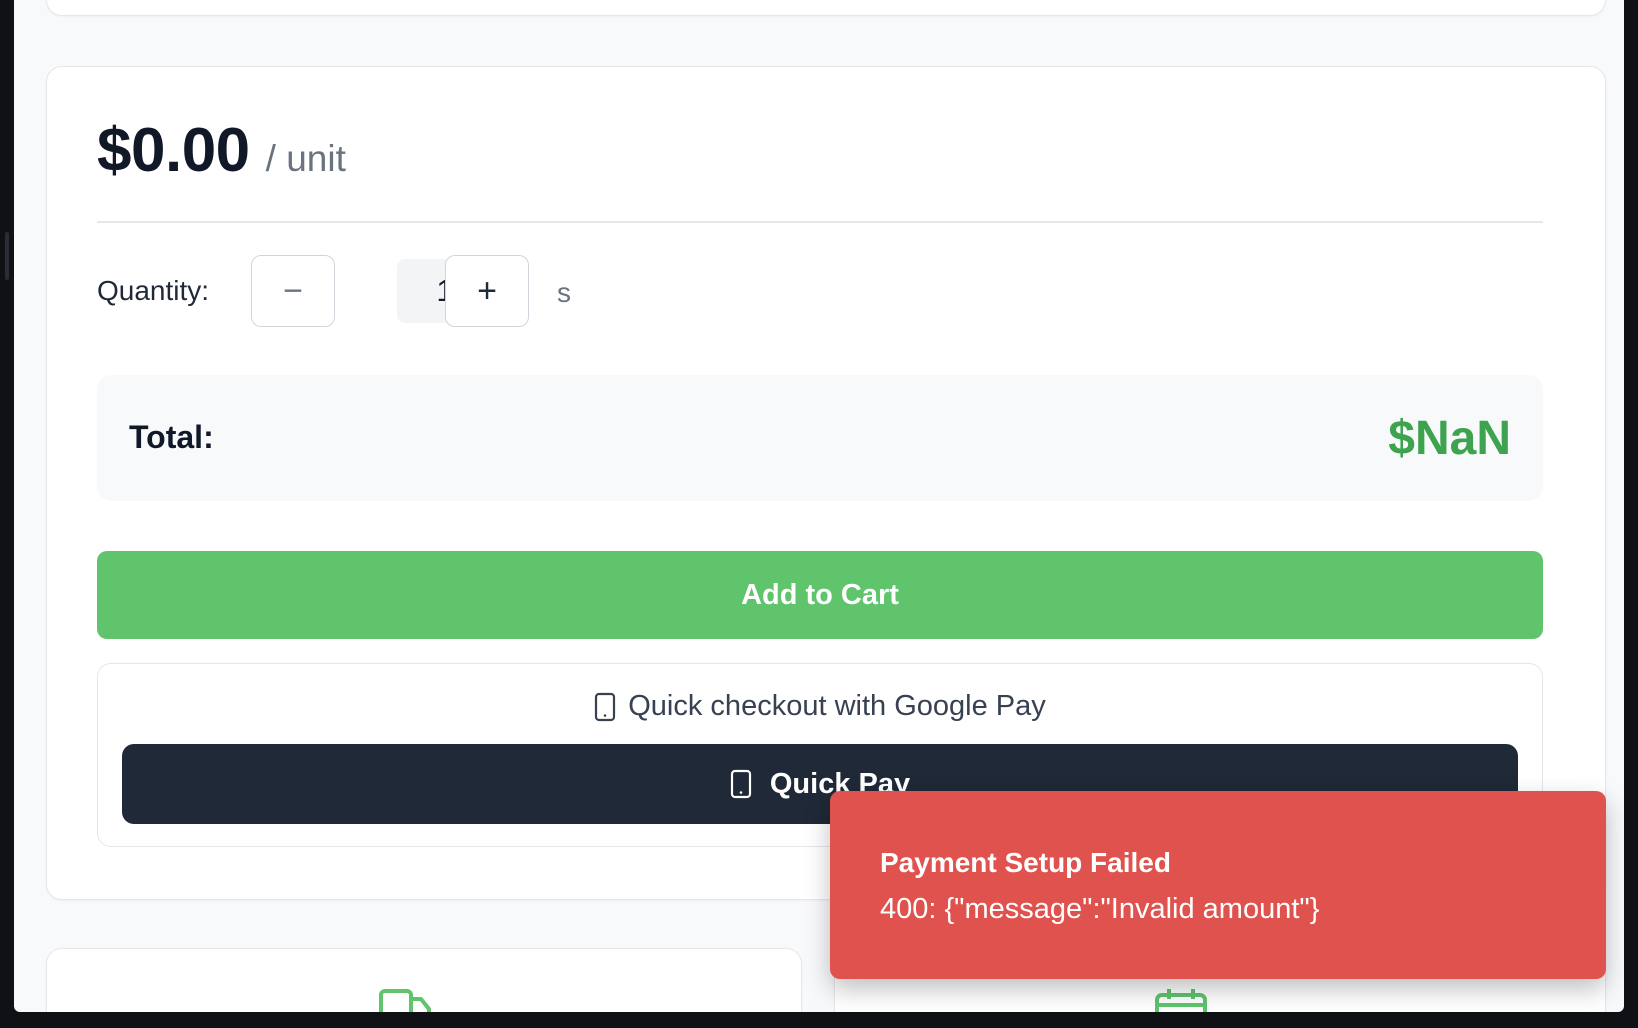 The width and height of the screenshot is (1638, 1028). Describe the element at coordinates (171, 437) in the screenshot. I see `total-label: Total:` at that location.